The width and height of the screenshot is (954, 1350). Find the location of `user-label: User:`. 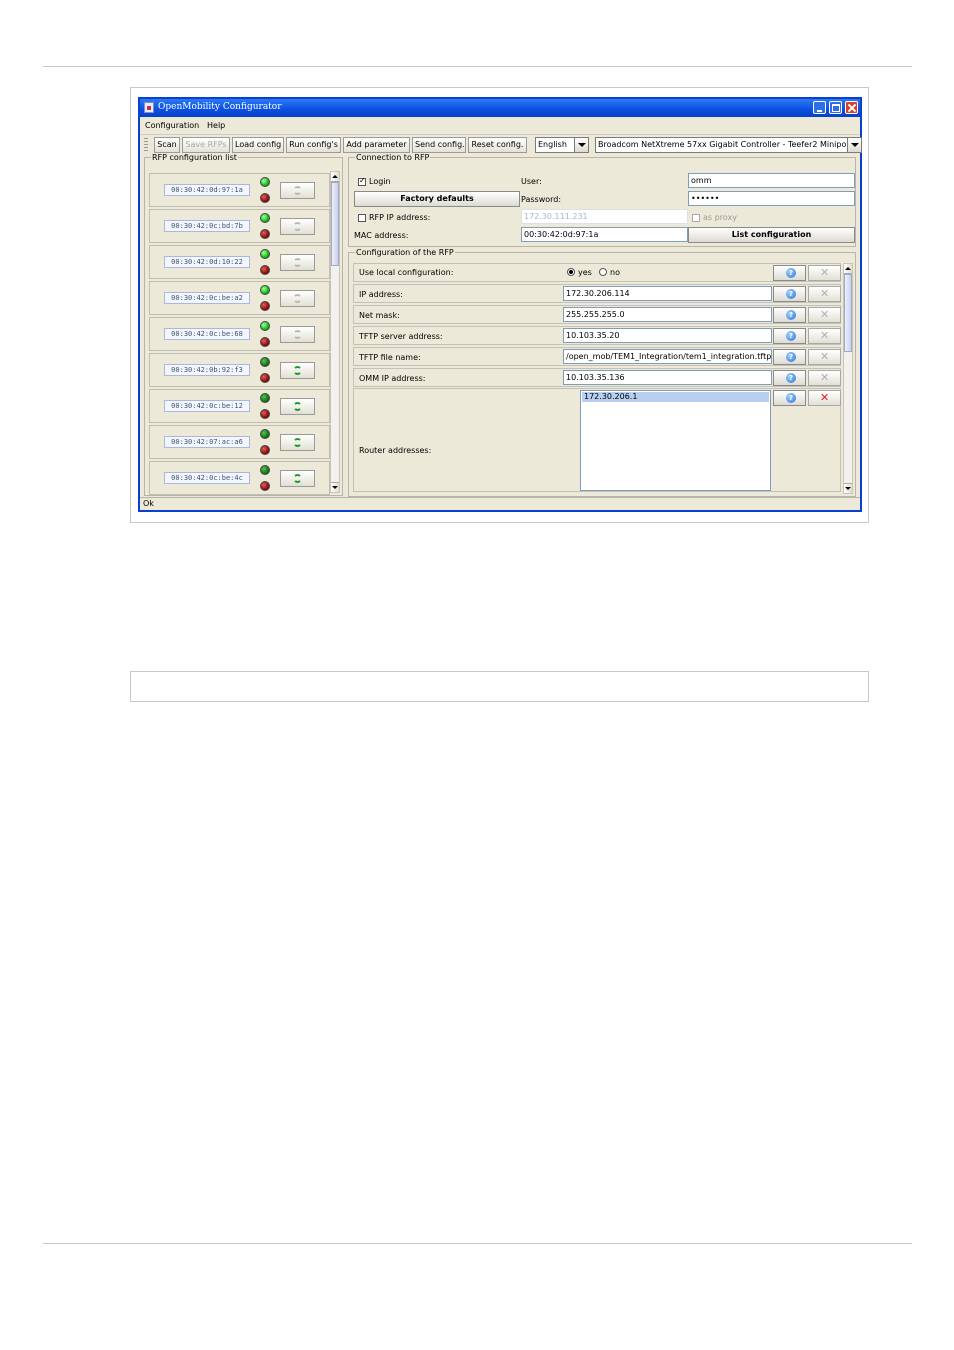

user-label: User: is located at coordinates (531, 181).